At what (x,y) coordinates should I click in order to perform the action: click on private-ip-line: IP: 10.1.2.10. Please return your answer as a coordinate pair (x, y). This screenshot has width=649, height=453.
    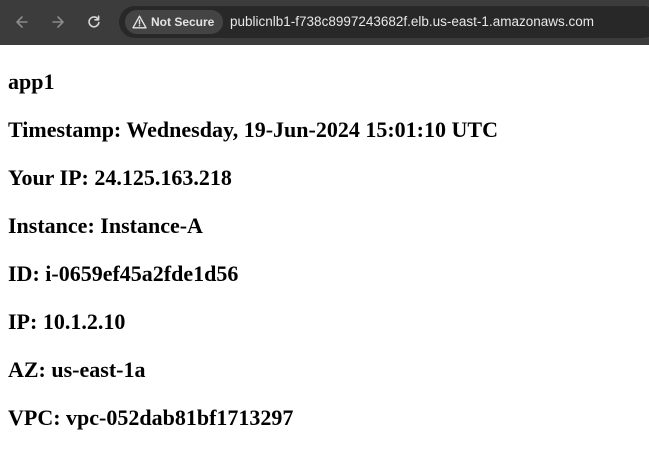
    Looking at the image, I should click on (67, 321).